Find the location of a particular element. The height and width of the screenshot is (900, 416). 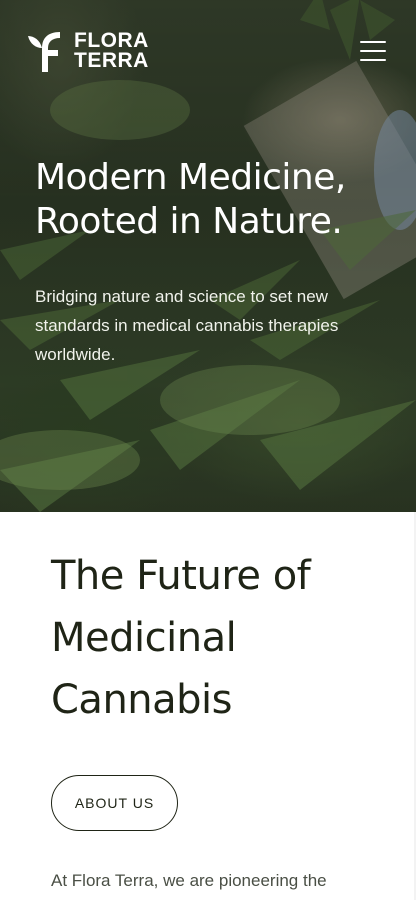

brand-line-1: FLORA is located at coordinates (111, 40).